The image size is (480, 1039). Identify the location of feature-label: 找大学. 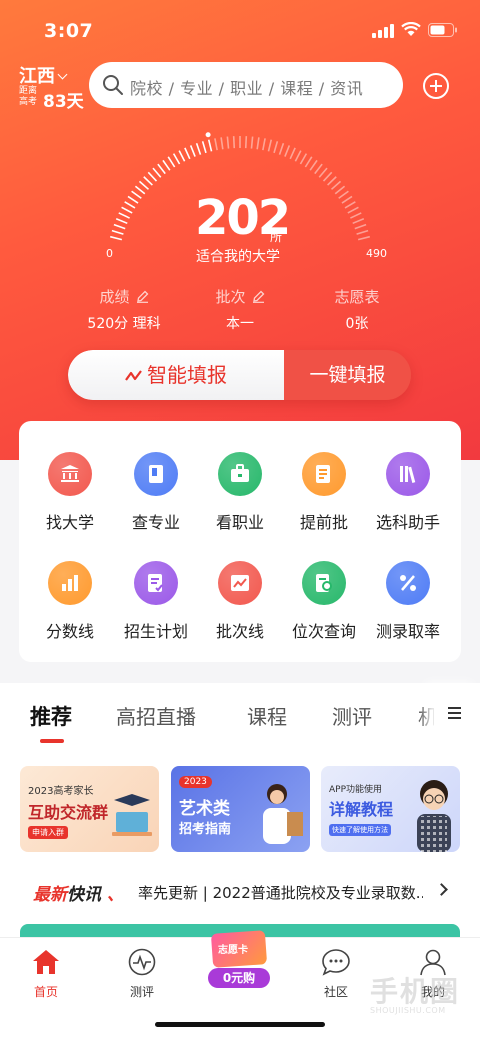
(69, 522).